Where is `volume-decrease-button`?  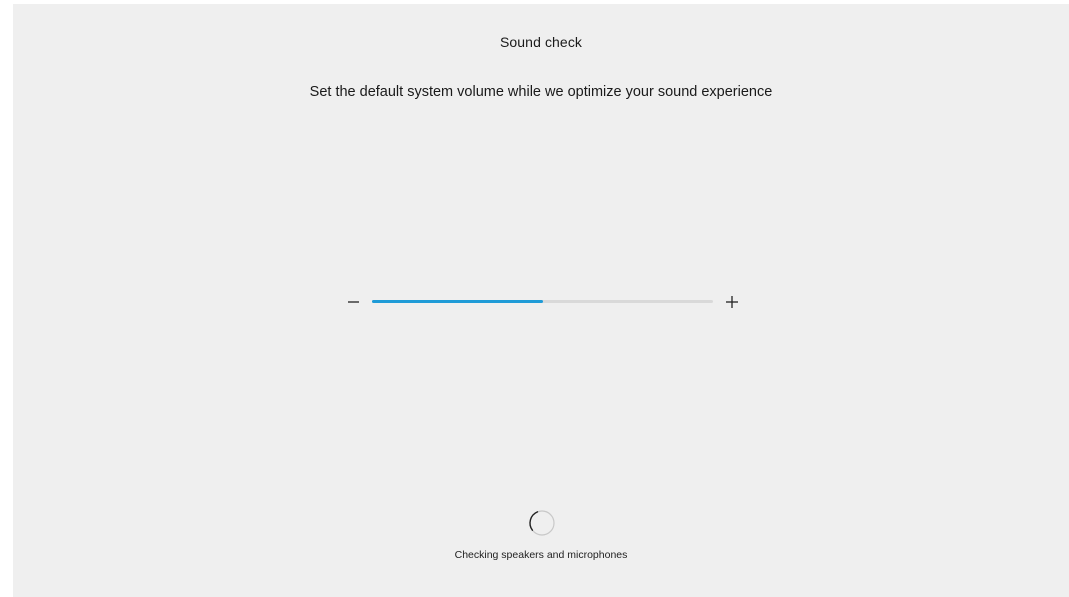 volume-decrease-button is located at coordinates (354, 302).